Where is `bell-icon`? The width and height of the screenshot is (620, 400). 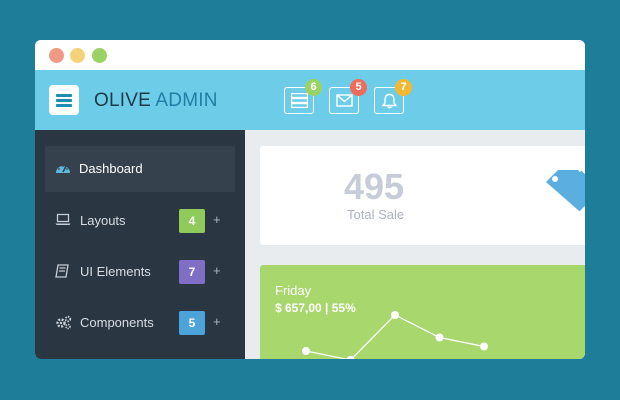
bell-icon is located at coordinates (389, 101).